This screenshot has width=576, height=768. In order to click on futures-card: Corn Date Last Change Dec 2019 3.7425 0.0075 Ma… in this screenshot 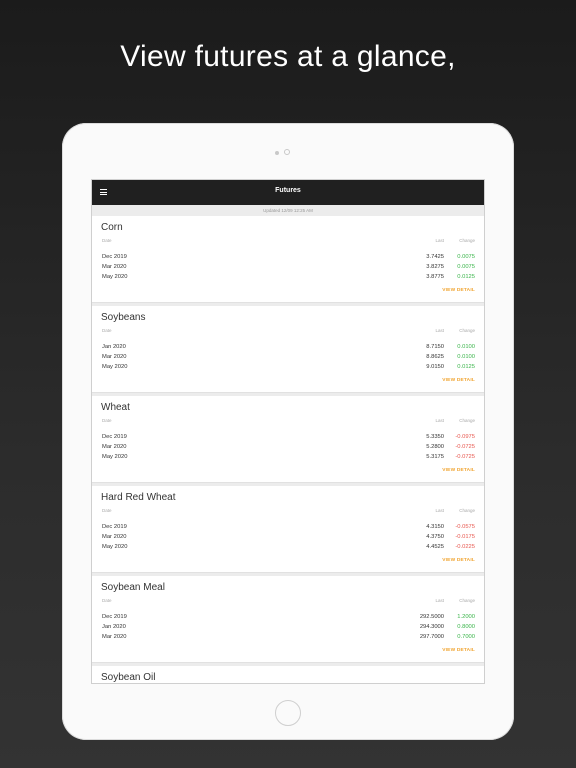, I will do `click(288, 259)`.